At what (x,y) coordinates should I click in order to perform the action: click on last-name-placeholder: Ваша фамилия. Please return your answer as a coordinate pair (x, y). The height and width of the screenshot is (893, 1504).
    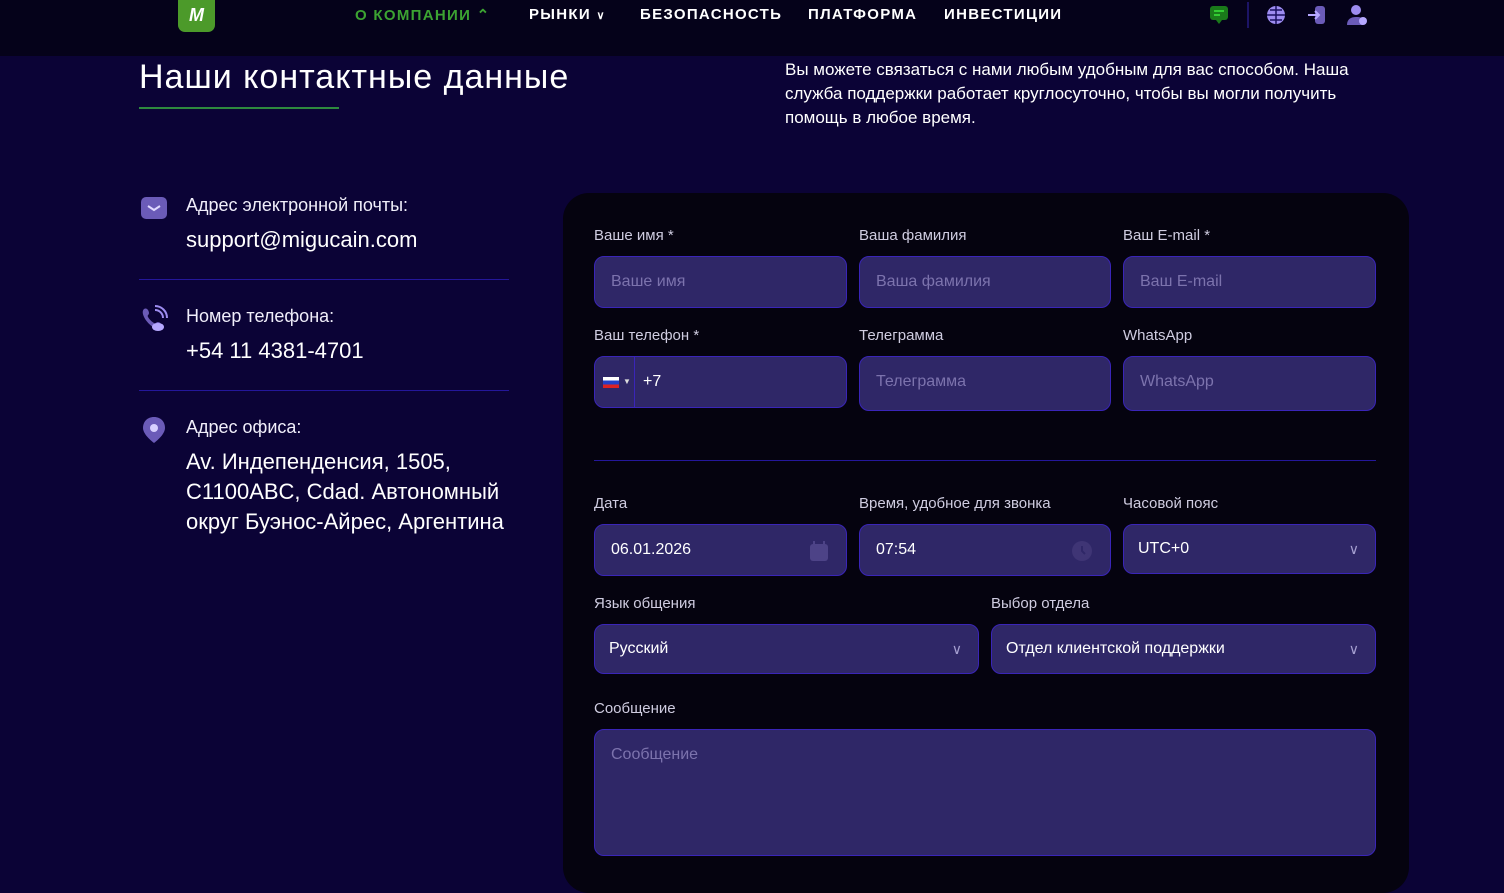
    Looking at the image, I should click on (933, 281).